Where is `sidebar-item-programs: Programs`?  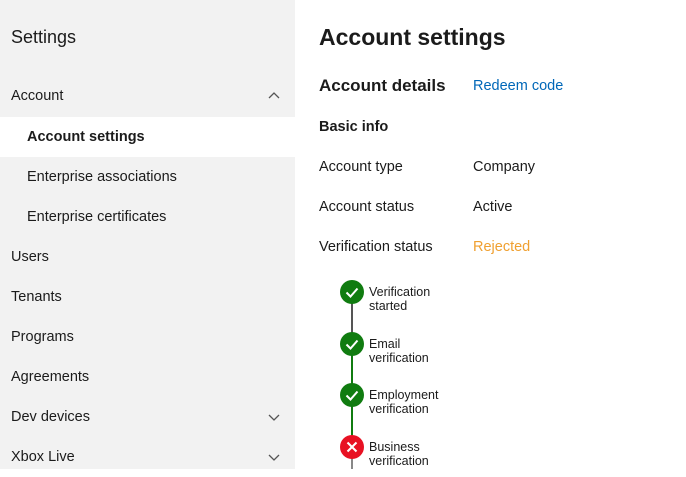 sidebar-item-programs: Programs is located at coordinates (147, 337).